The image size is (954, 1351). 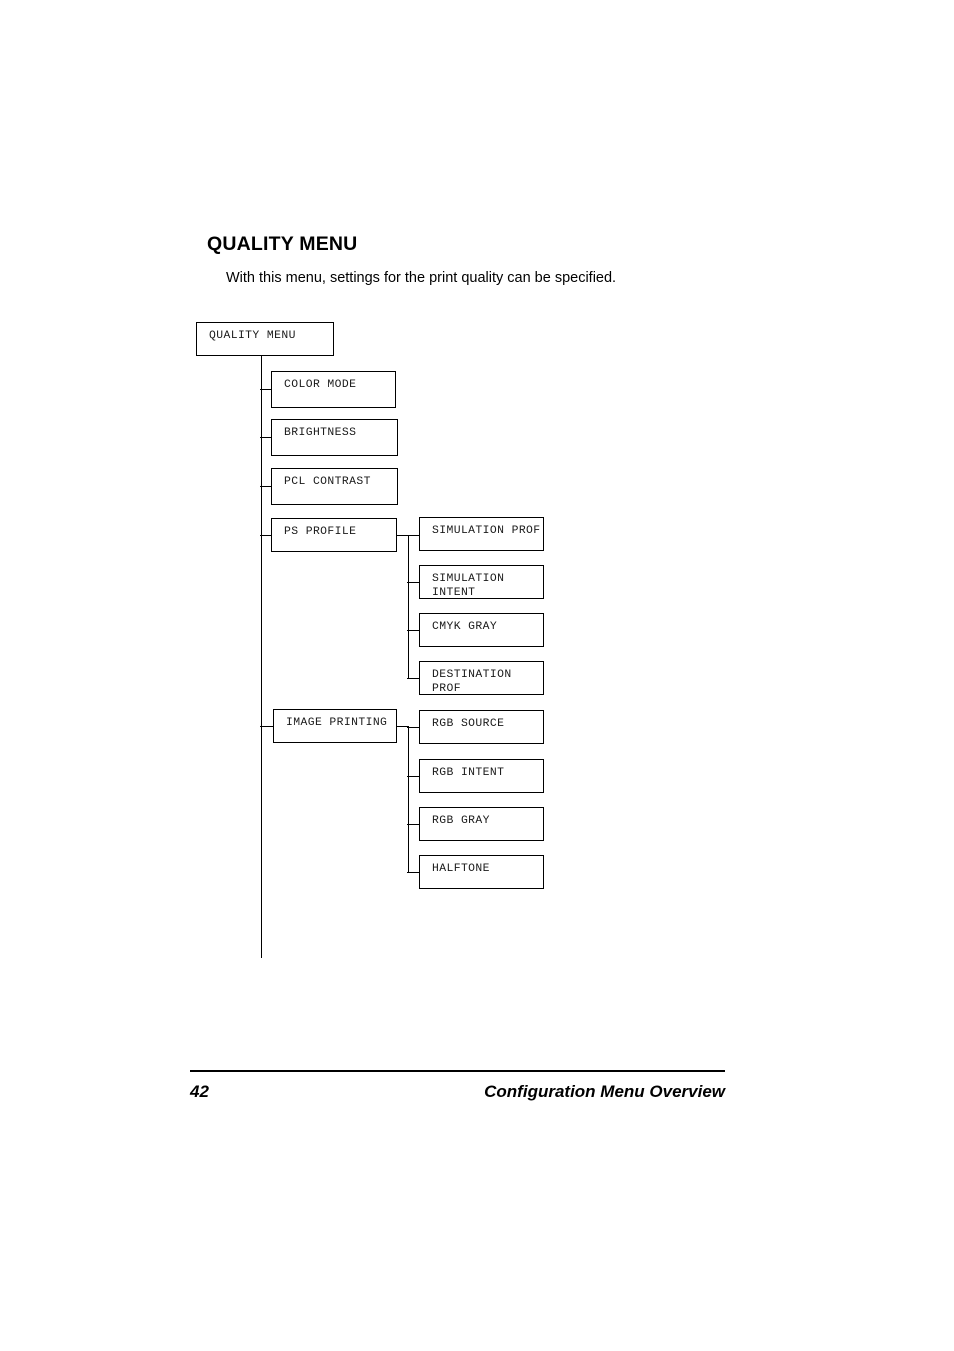 I want to click on branch-line-brightness, so click(x=266, y=438).